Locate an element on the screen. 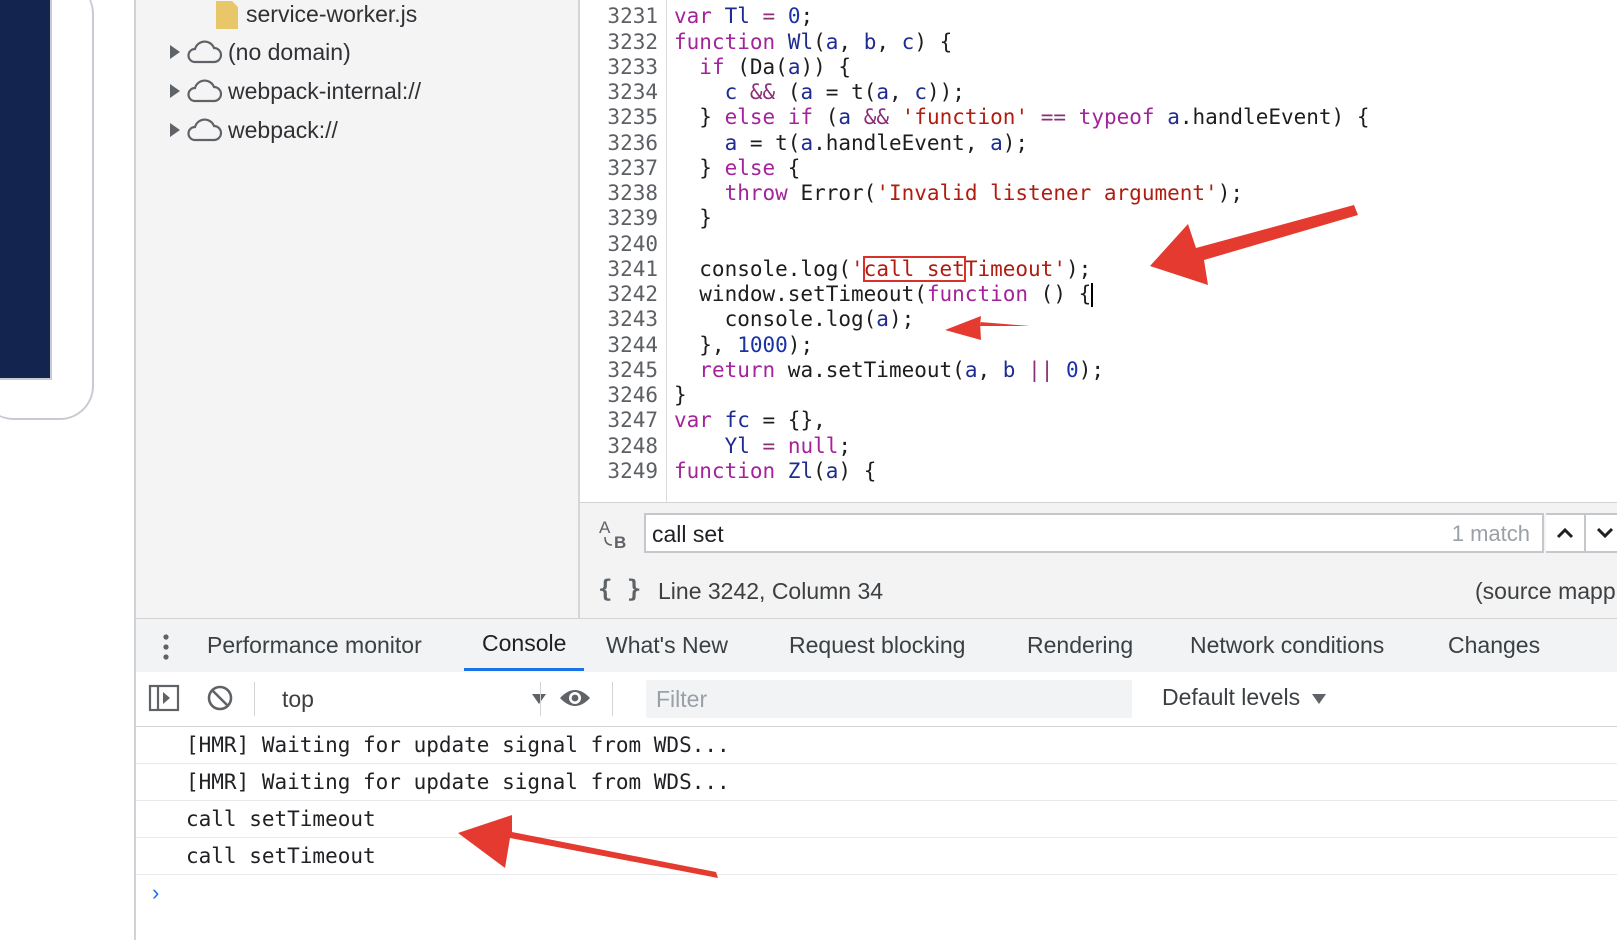  arrow-to-console-output is located at coordinates (588, 846).